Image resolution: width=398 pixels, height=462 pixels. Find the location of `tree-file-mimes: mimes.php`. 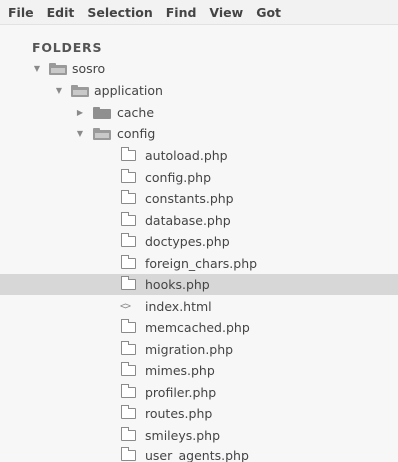

tree-file-mimes: mimes.php is located at coordinates (199, 370).